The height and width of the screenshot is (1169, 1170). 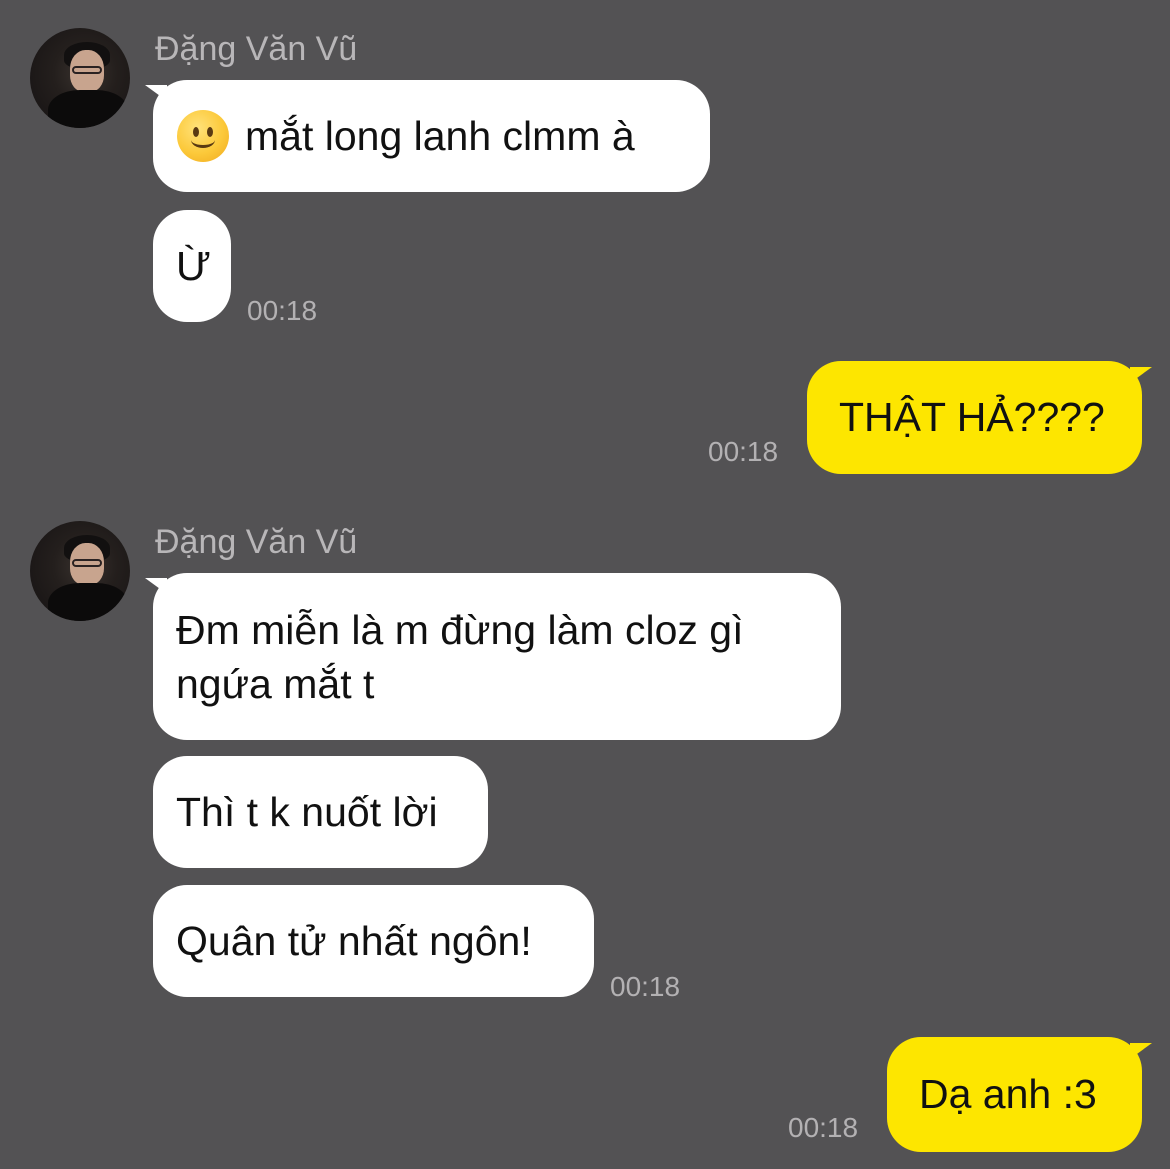 What do you see at coordinates (1008, 1094) in the screenshot?
I see `message-text: Dạ anh :3` at bounding box center [1008, 1094].